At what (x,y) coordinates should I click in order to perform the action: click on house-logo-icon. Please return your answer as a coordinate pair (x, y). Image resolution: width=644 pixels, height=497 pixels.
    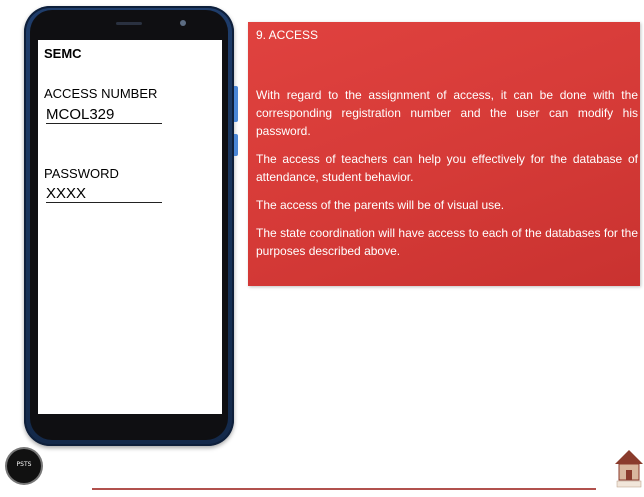
    Looking at the image, I should click on (629, 469).